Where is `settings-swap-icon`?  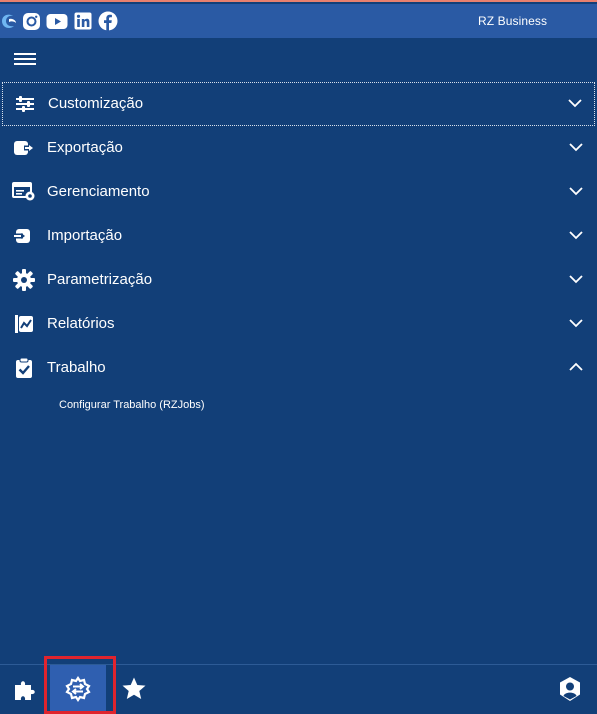 settings-swap-icon is located at coordinates (78, 688).